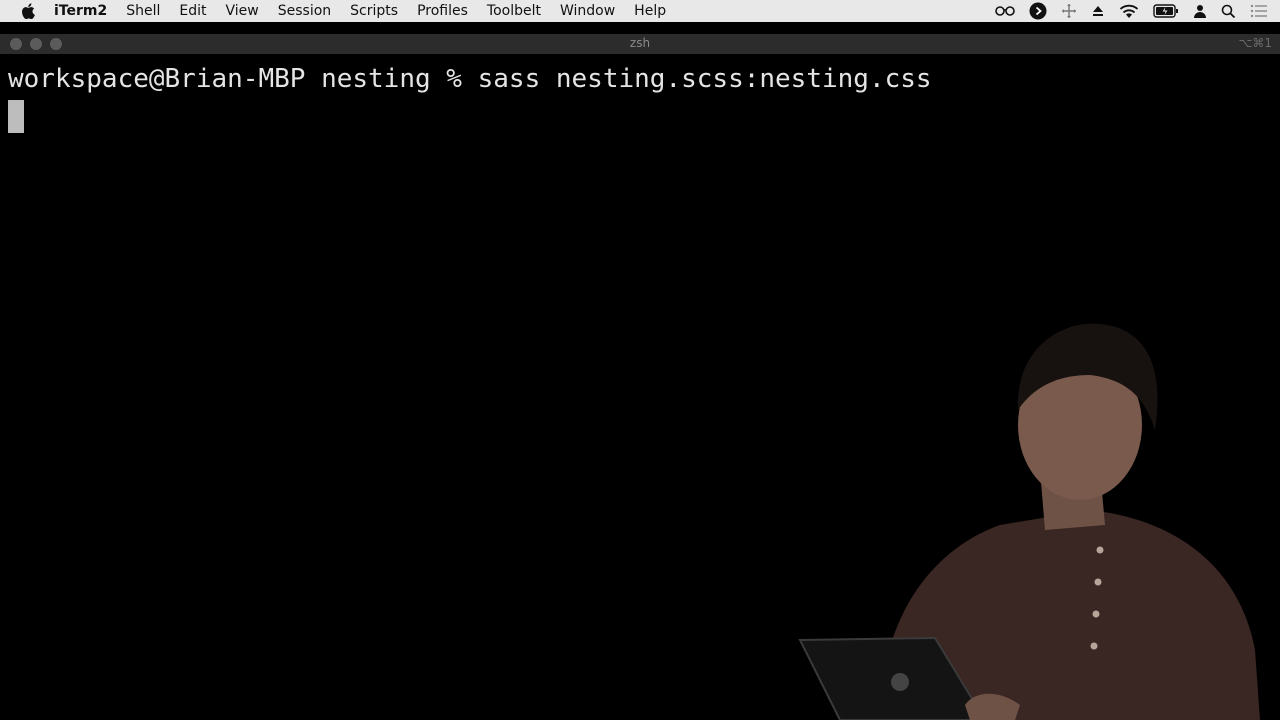  I want to click on list-icon, so click(1259, 11).